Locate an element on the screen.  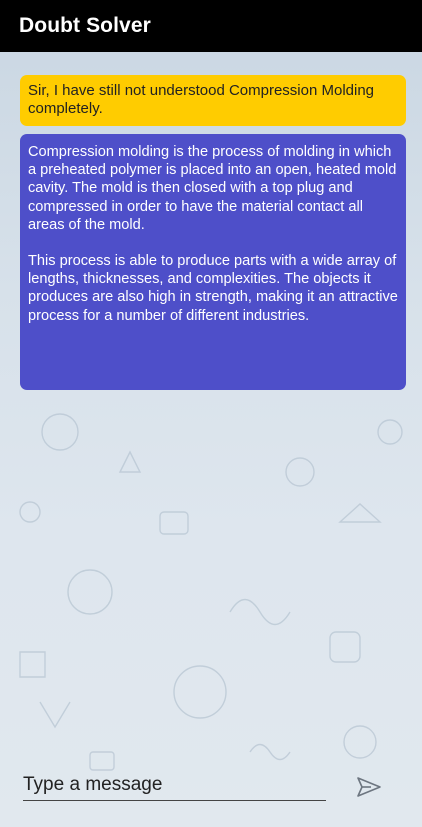
send-icon is located at coordinates (369, 787).